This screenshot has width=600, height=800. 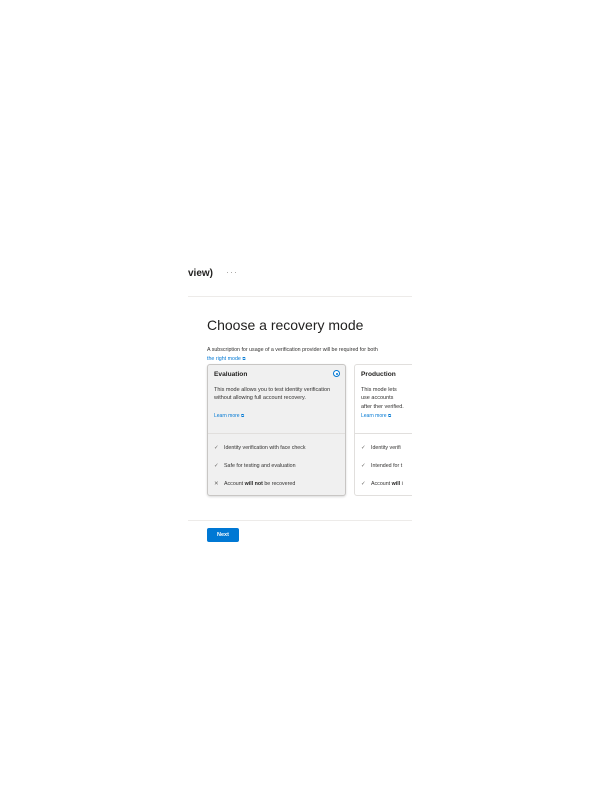 I want to click on page-title: Choose a recovery mode, so click(x=285, y=325).